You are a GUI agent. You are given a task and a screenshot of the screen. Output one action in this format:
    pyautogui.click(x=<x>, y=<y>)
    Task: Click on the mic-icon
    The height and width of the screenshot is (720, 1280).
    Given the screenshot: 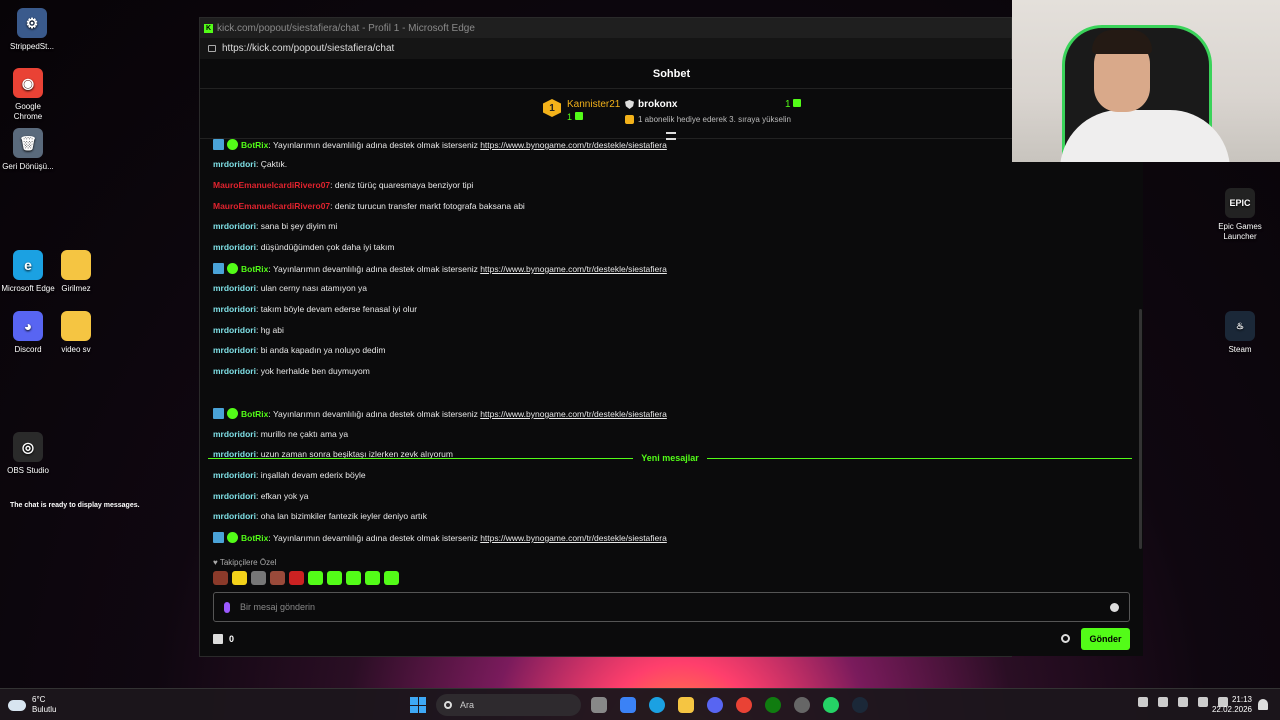 What is the action you would take?
    pyautogui.click(x=227, y=607)
    